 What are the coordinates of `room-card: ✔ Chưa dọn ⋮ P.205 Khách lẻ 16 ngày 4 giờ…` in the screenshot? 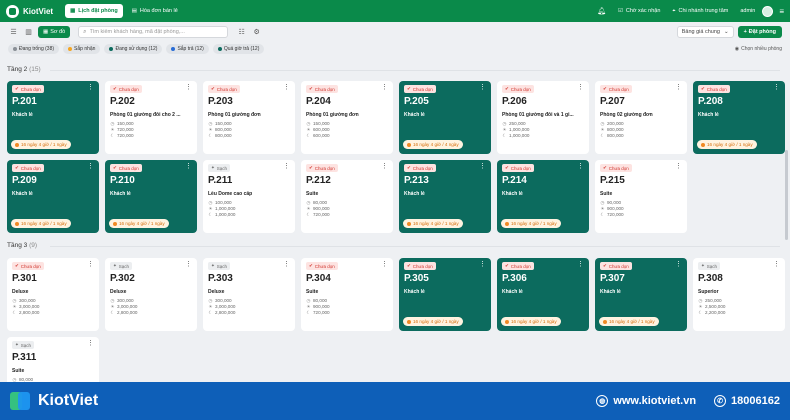 It's located at (445, 117).